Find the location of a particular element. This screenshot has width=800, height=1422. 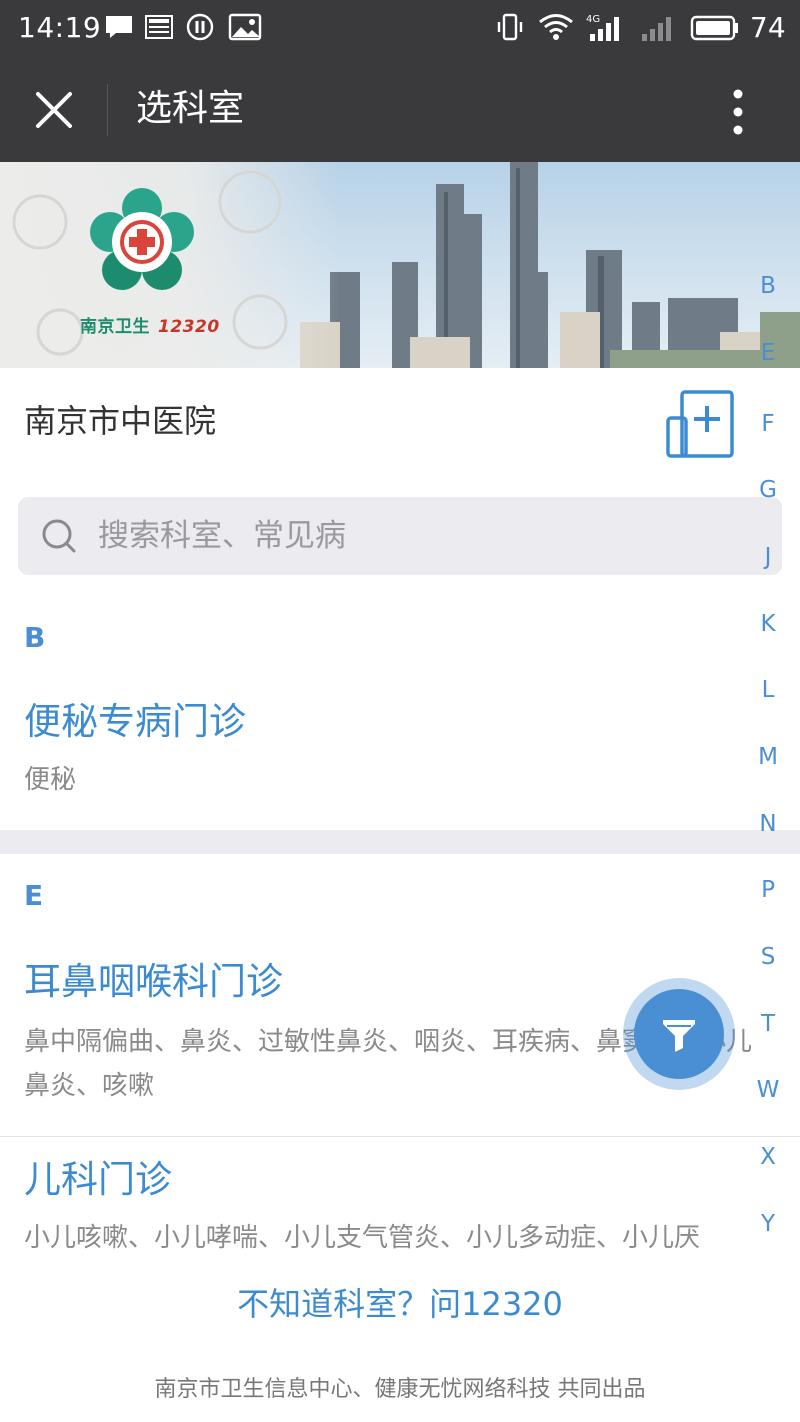

more-button is located at coordinates (738, 112).